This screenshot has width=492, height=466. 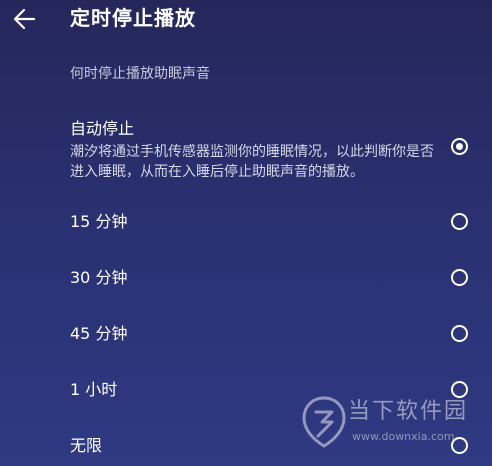 I want to click on back-button, so click(x=25, y=19).